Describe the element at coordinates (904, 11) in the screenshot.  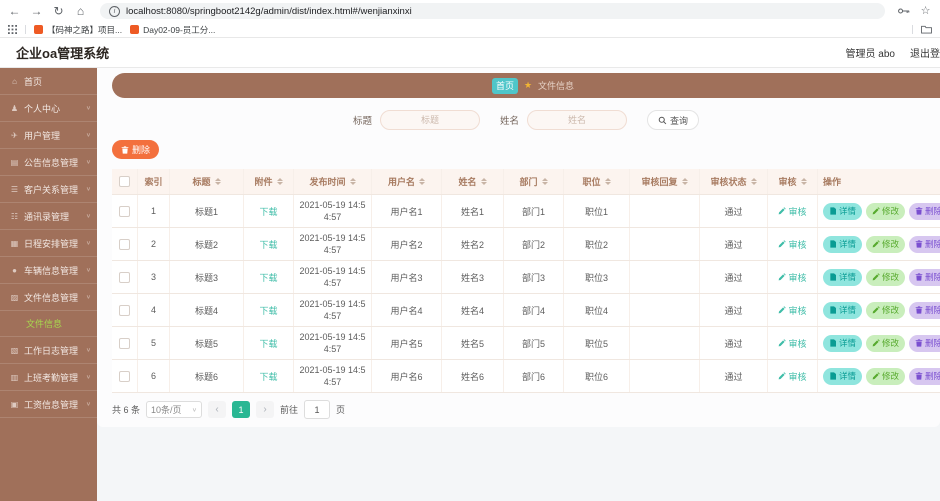
I see `passkey-icon` at that location.